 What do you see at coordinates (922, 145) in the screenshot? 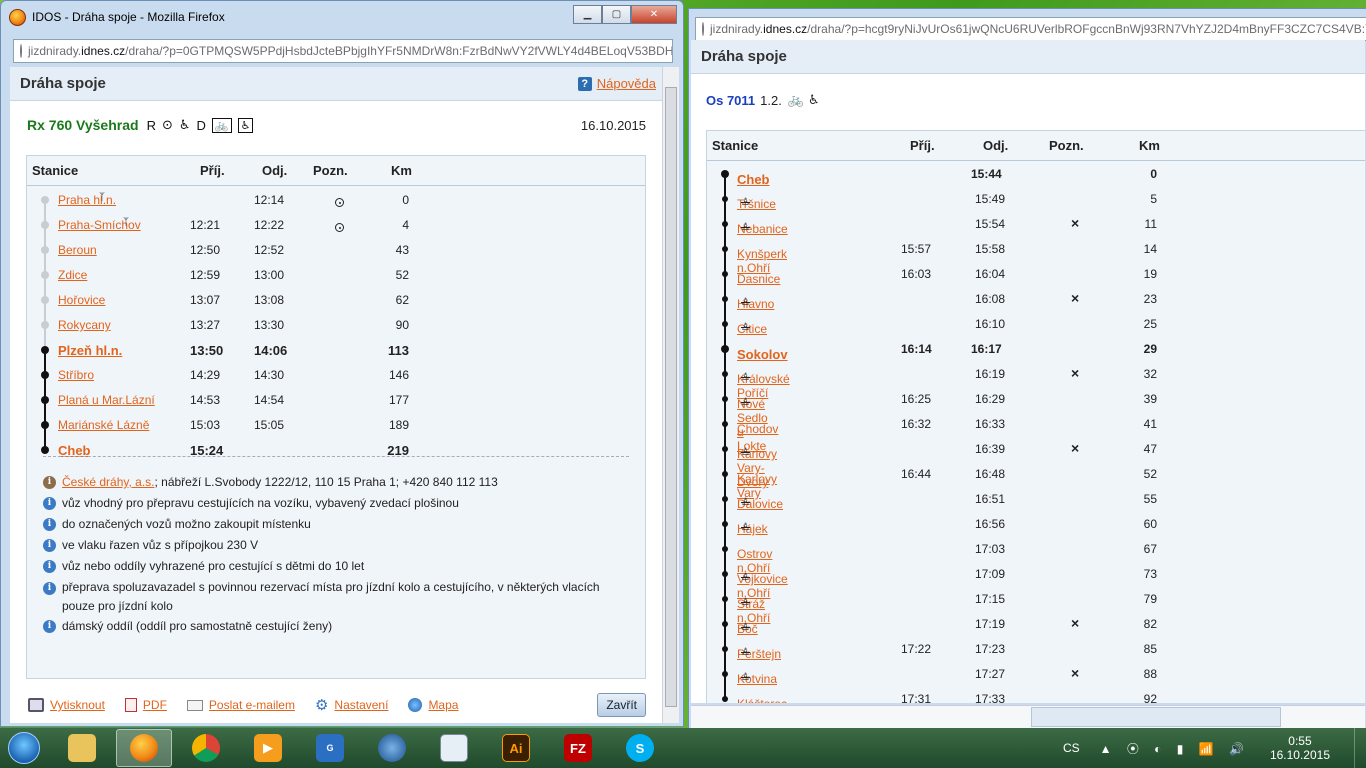
I see `col-arrival: Příj.` at bounding box center [922, 145].